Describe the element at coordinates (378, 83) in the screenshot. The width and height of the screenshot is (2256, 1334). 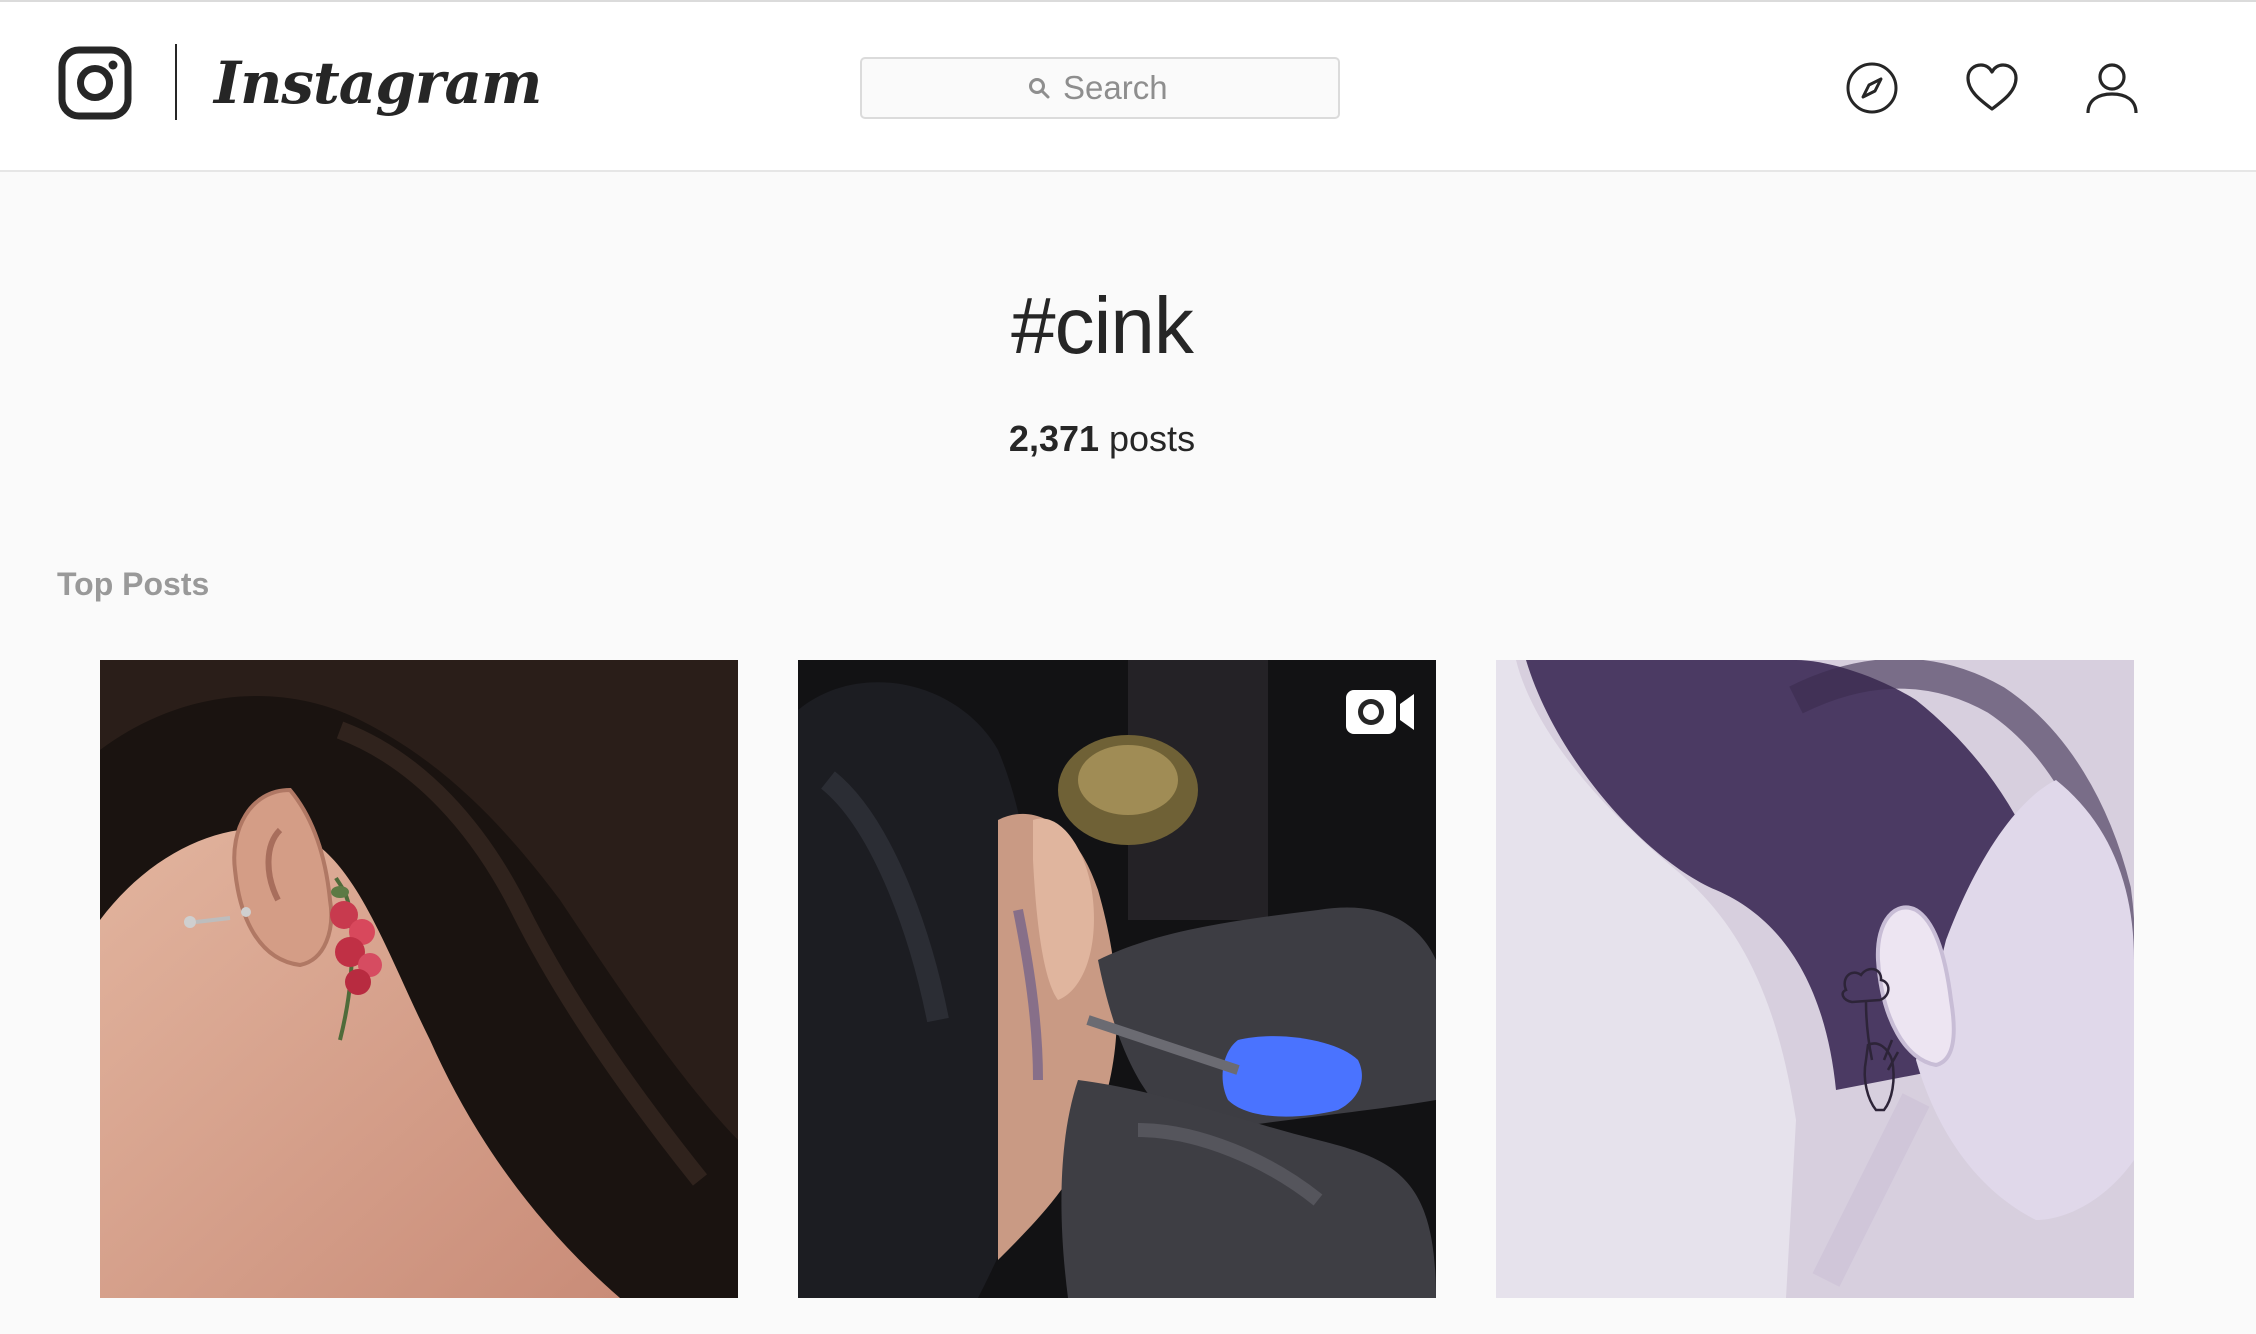
I see `instagram-wordmark: Instagram` at that location.